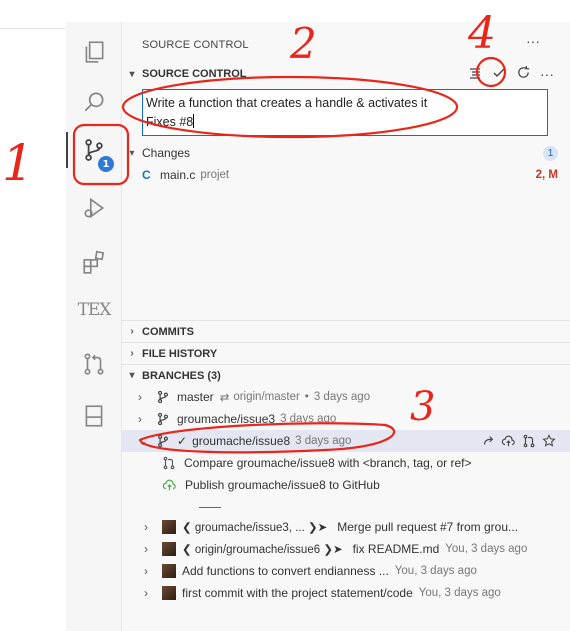  I want to click on upstream-name: origin/master, so click(266, 397).